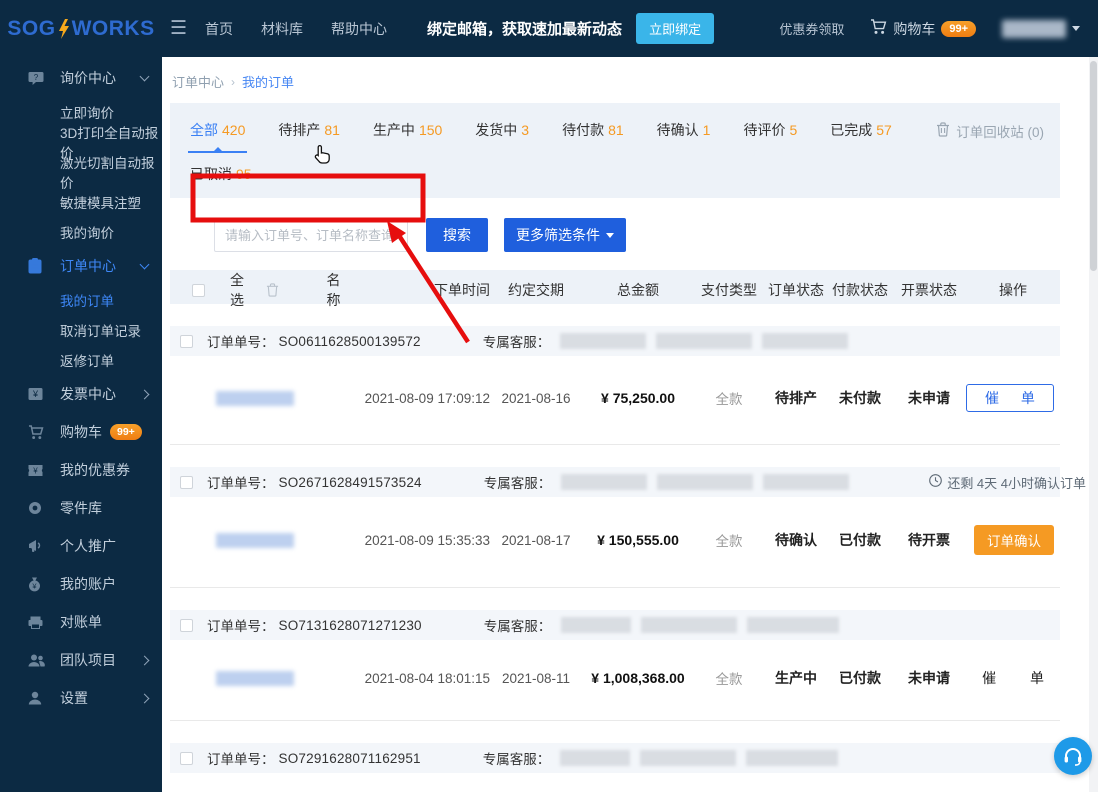 The height and width of the screenshot is (792, 1098). I want to click on tab-cancelled: 已取消 95, so click(221, 174).